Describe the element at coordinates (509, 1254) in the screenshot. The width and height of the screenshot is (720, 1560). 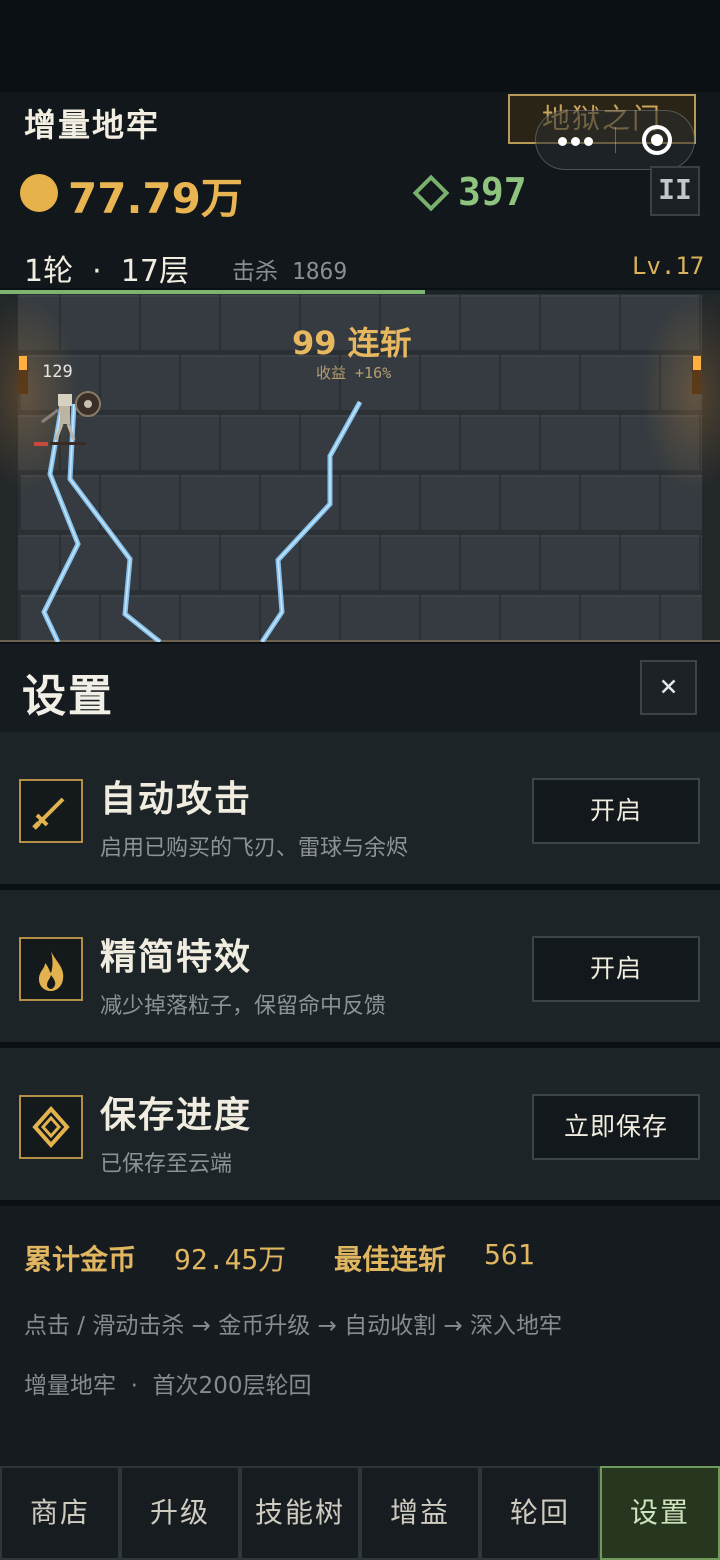
I see `best-combo-value: 561` at that location.